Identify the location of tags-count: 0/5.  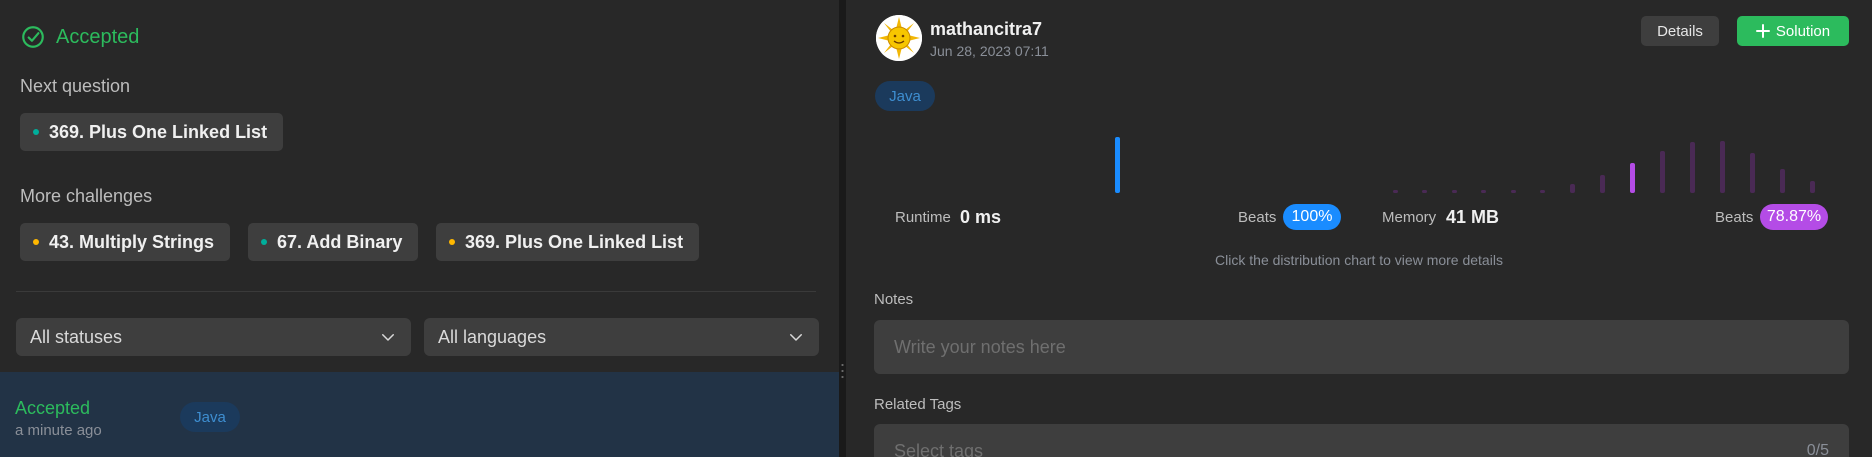
(1817, 449).